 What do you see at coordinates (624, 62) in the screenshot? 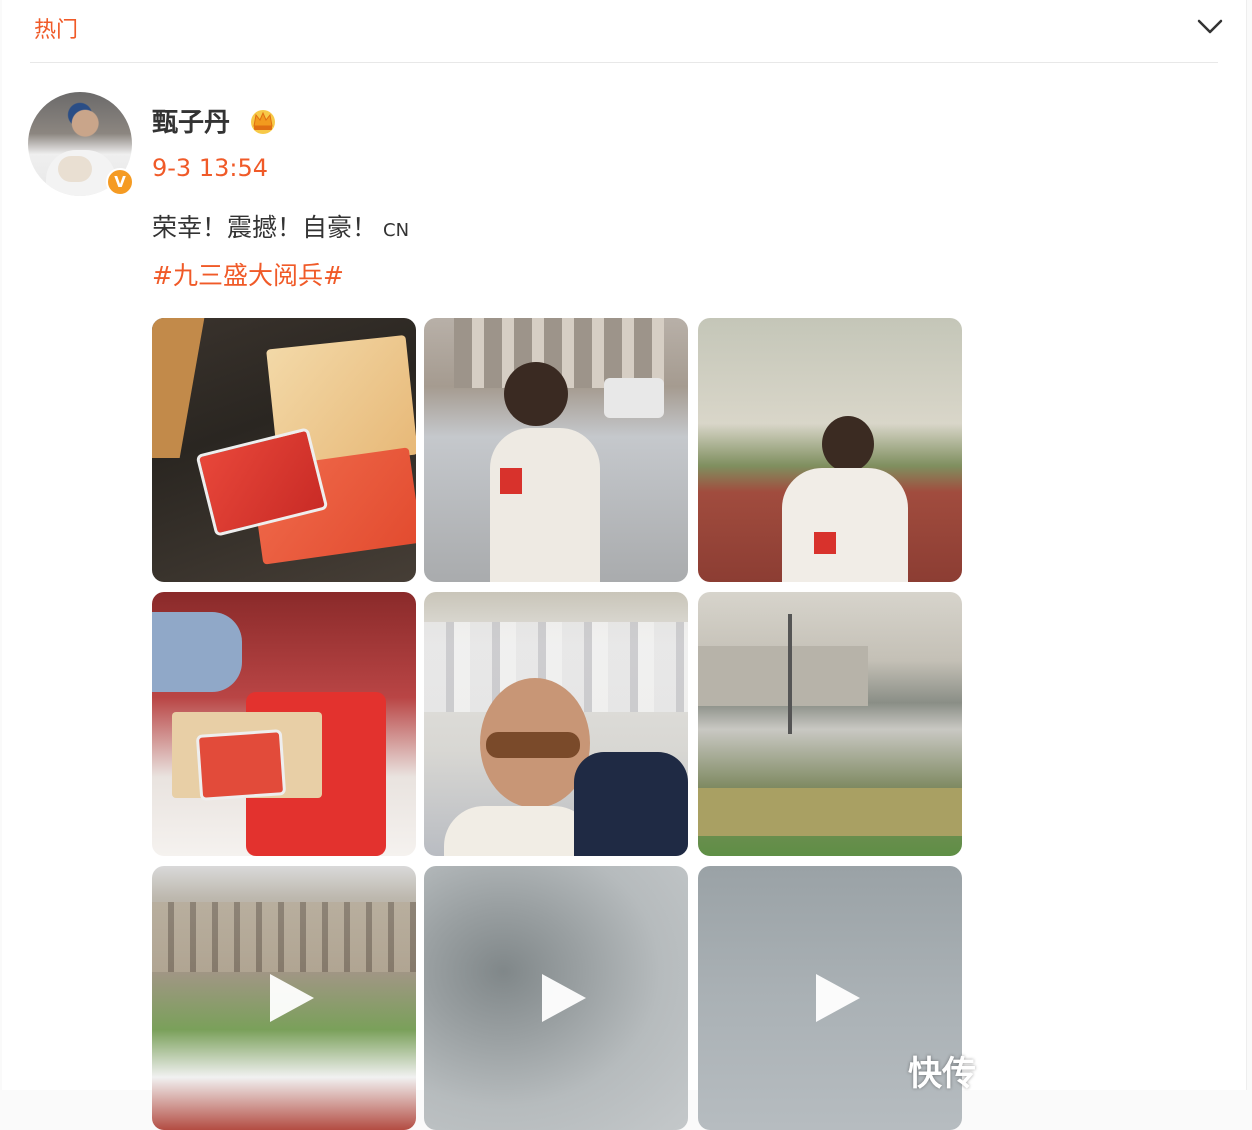
I see `divider` at bounding box center [624, 62].